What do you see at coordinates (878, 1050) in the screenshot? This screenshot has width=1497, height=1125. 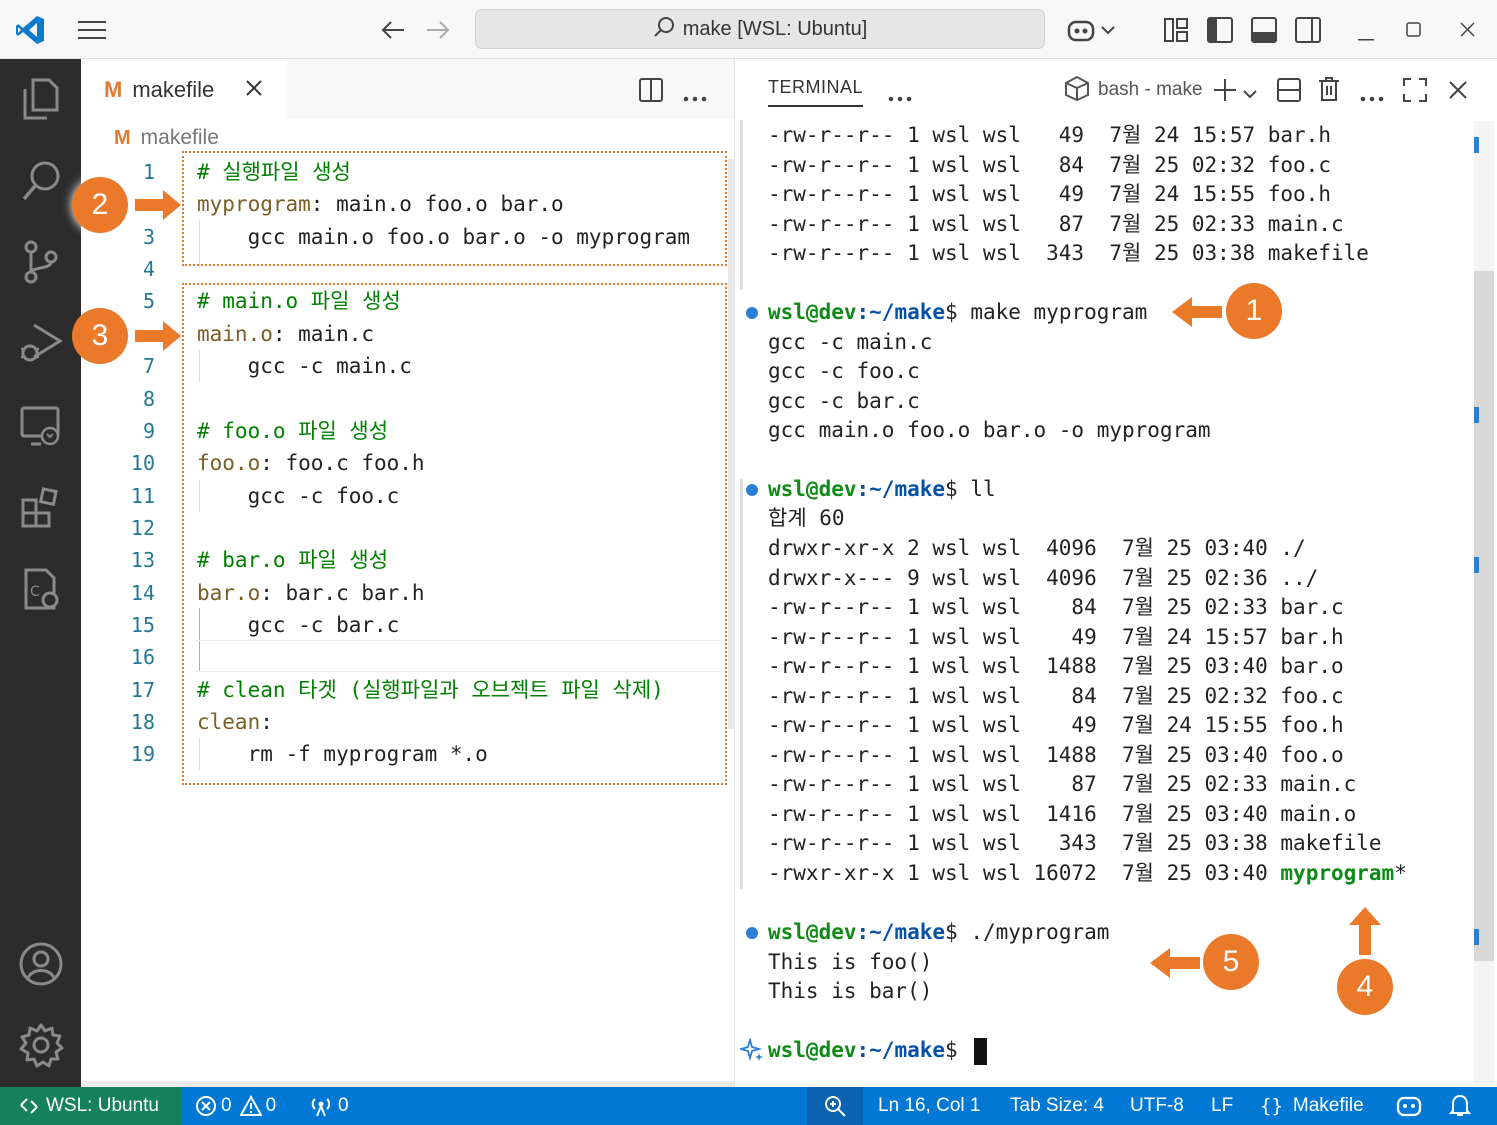 I see `terminal-prompt: wsl@dev:~/make$` at bounding box center [878, 1050].